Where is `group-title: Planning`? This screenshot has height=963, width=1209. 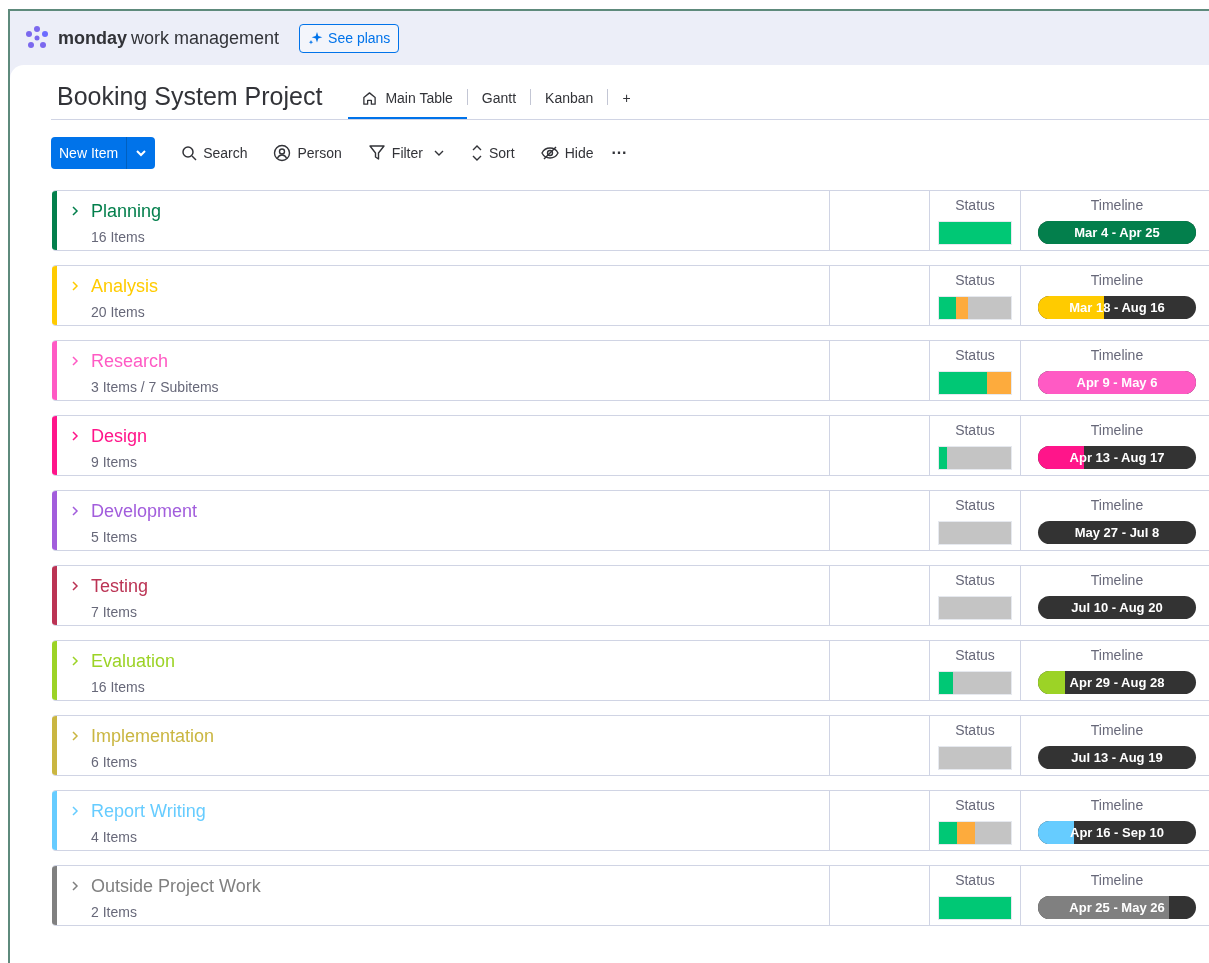
group-title: Planning is located at coordinates (126, 211).